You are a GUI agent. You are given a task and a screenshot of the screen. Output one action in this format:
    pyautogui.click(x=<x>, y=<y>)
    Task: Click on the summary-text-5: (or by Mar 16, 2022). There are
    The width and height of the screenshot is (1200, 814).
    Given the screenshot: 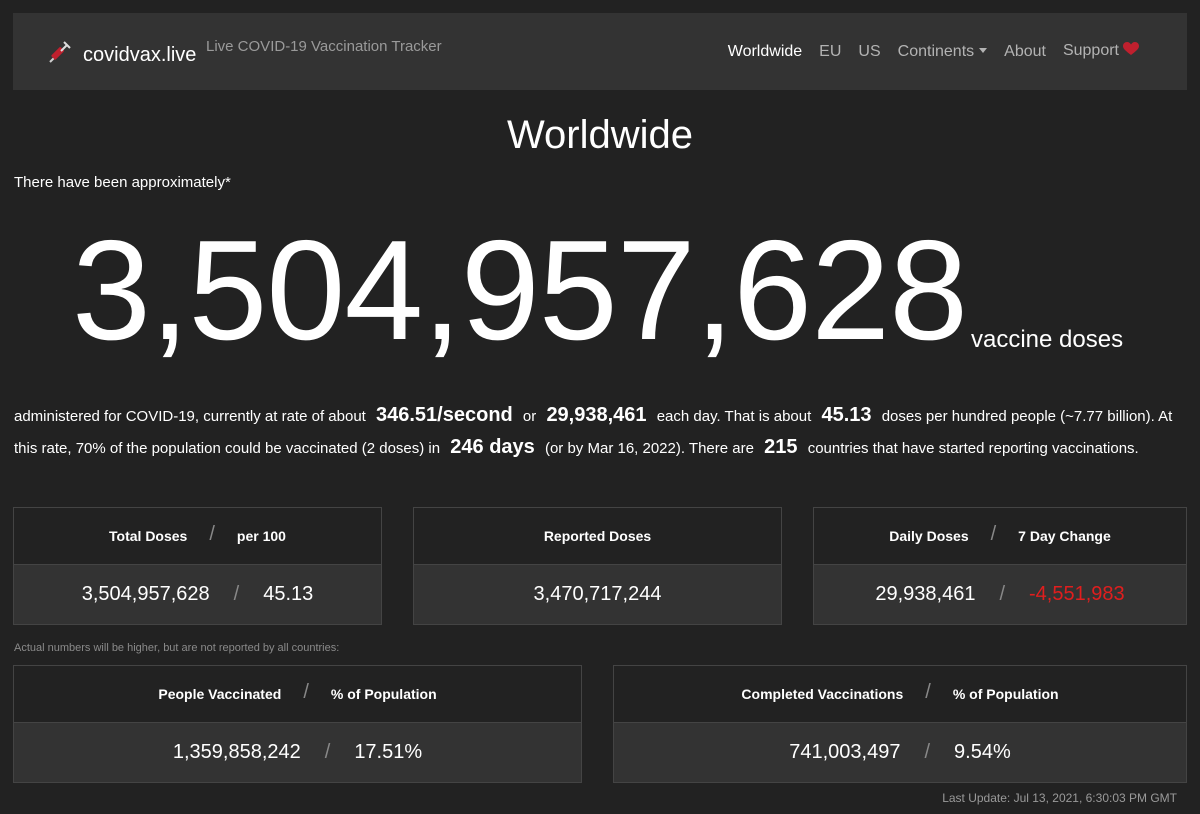 What is the action you would take?
    pyautogui.click(x=649, y=448)
    